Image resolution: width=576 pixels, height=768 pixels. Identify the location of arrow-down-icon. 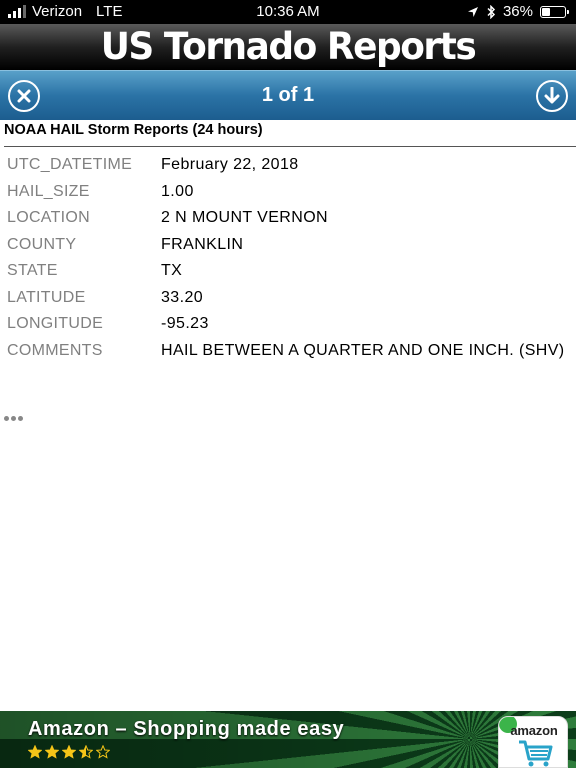
(552, 95).